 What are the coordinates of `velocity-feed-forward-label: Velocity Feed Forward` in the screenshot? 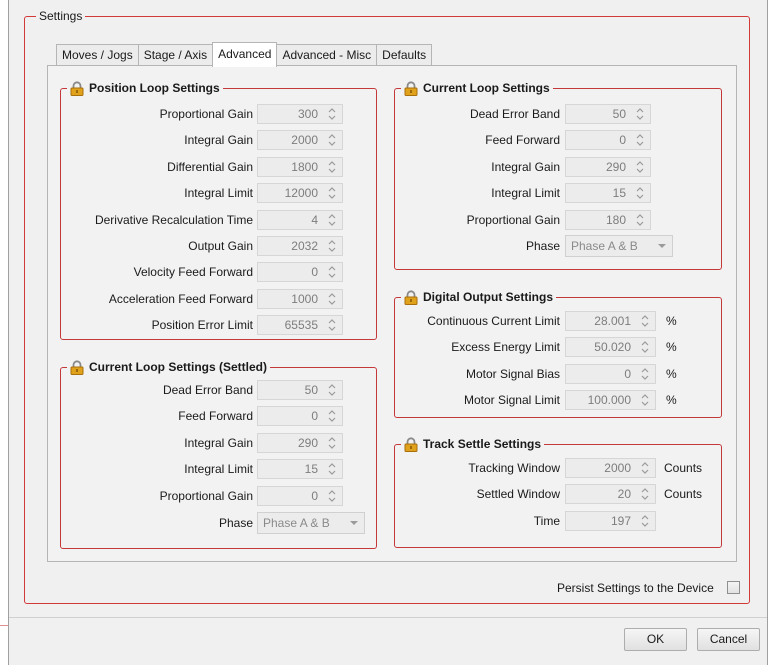 It's located at (193, 272).